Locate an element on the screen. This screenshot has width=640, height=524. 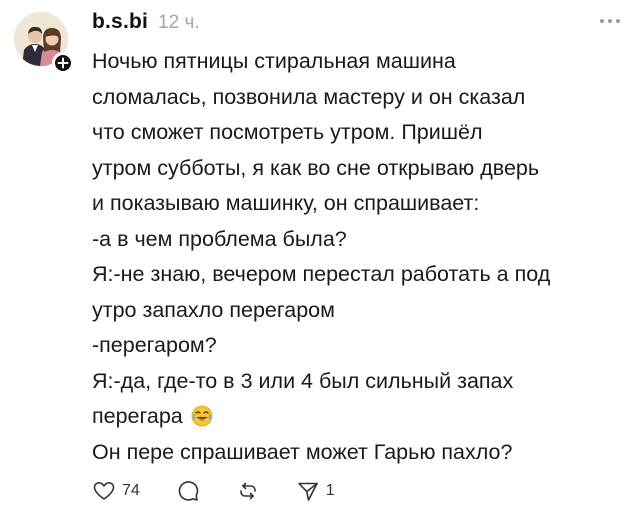
post-text-line: сломалась, позвонила мастеру и он сказал is located at coordinates (309, 96).